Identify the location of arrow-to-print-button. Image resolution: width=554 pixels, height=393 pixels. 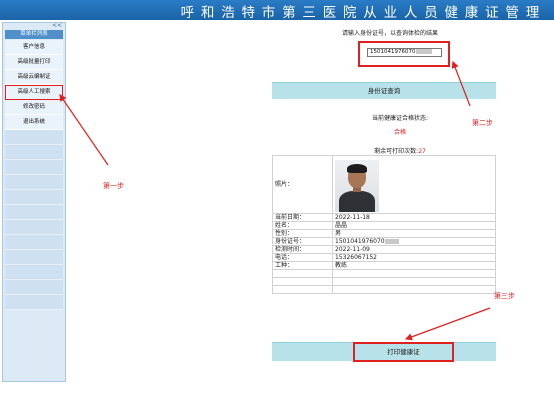
(447, 324).